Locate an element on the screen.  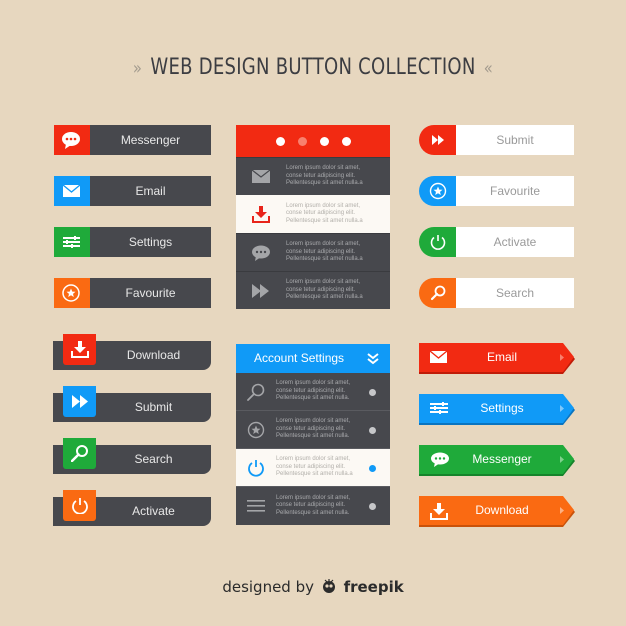
fold-label: Download is located at coordinates (153, 355).